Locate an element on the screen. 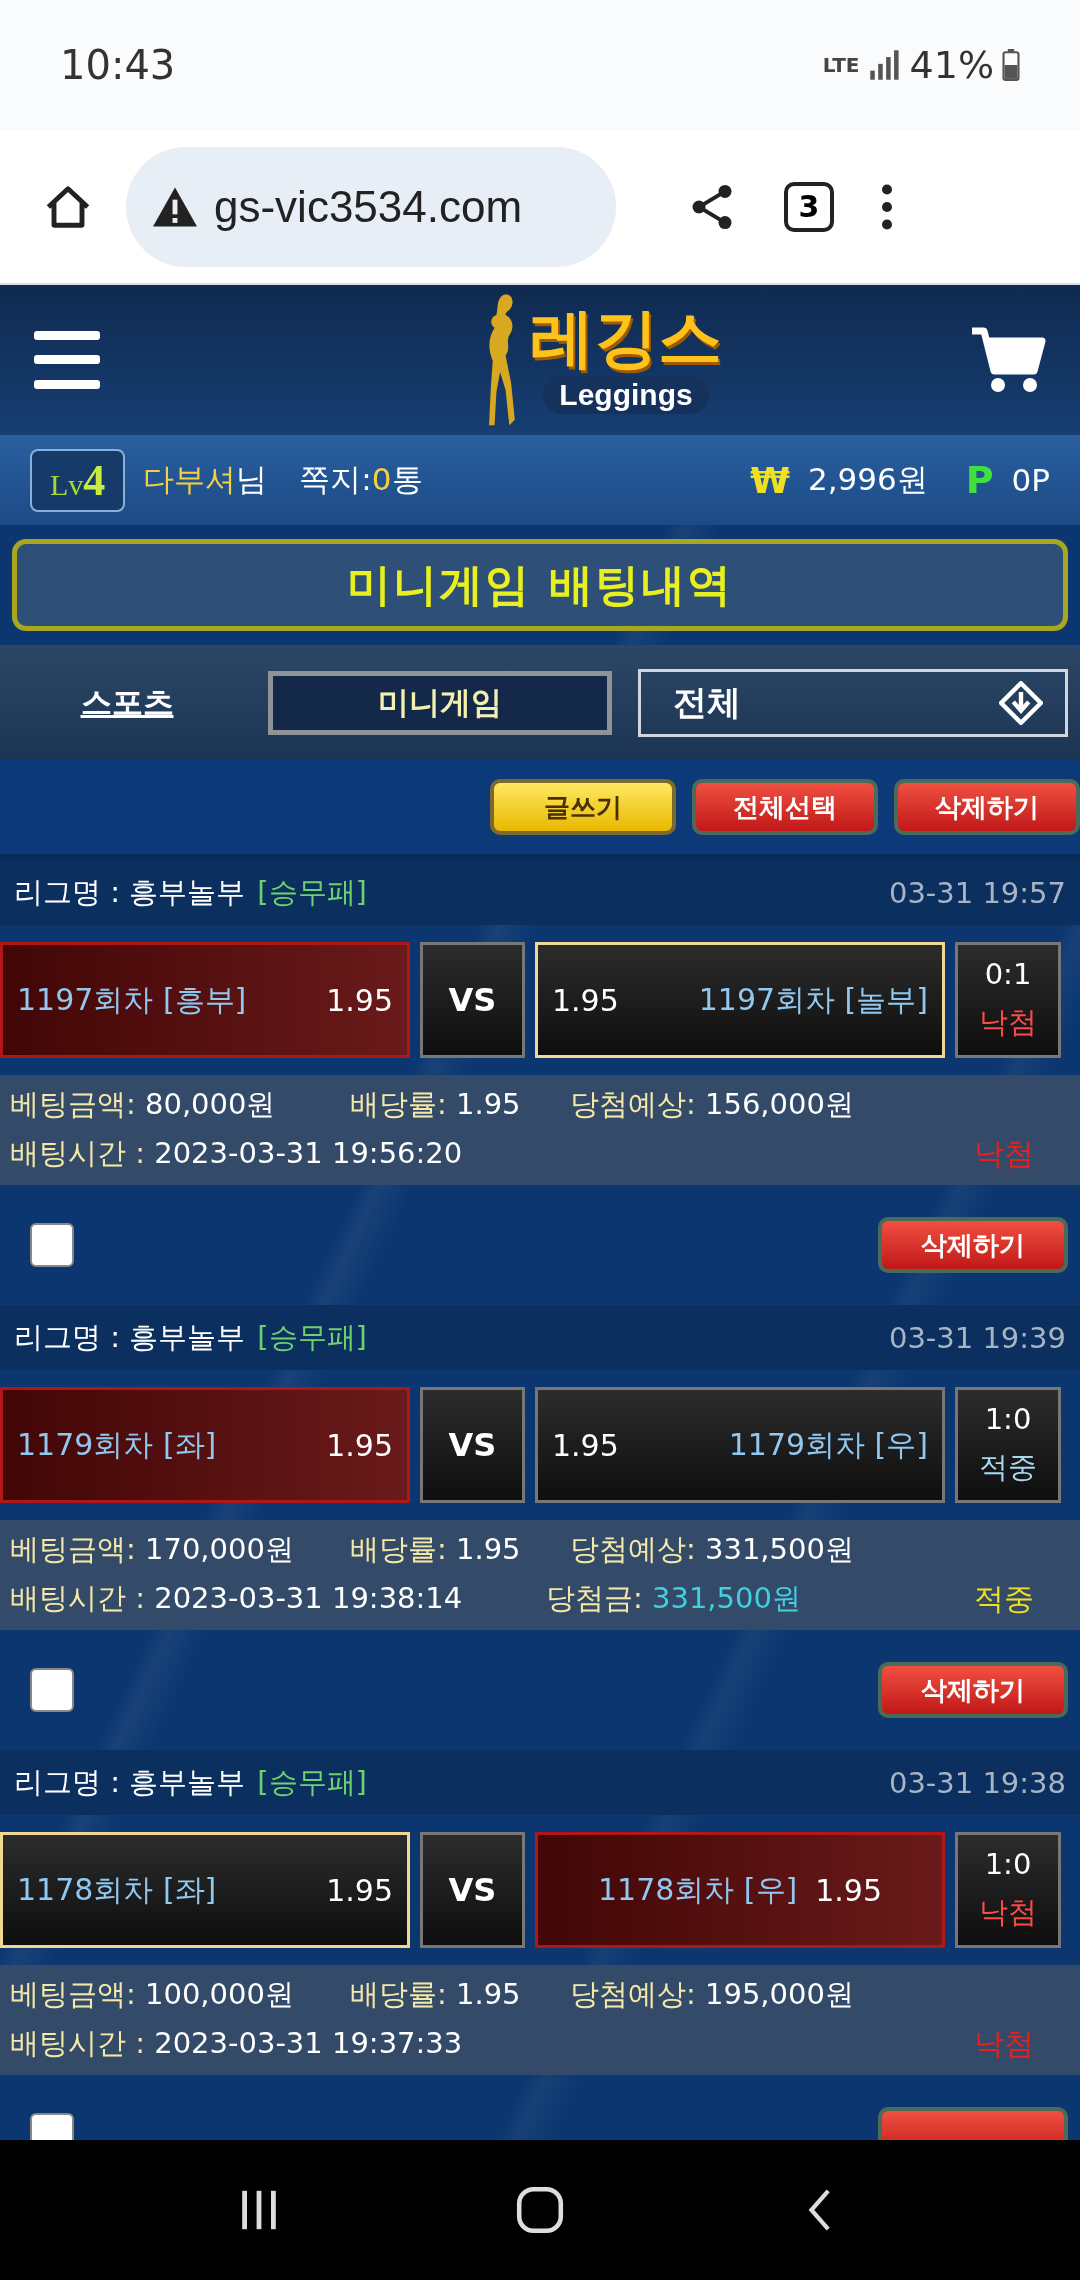 This screenshot has width=1080, height=2280. game-time: 03-31 19:39 is located at coordinates (977, 1337).